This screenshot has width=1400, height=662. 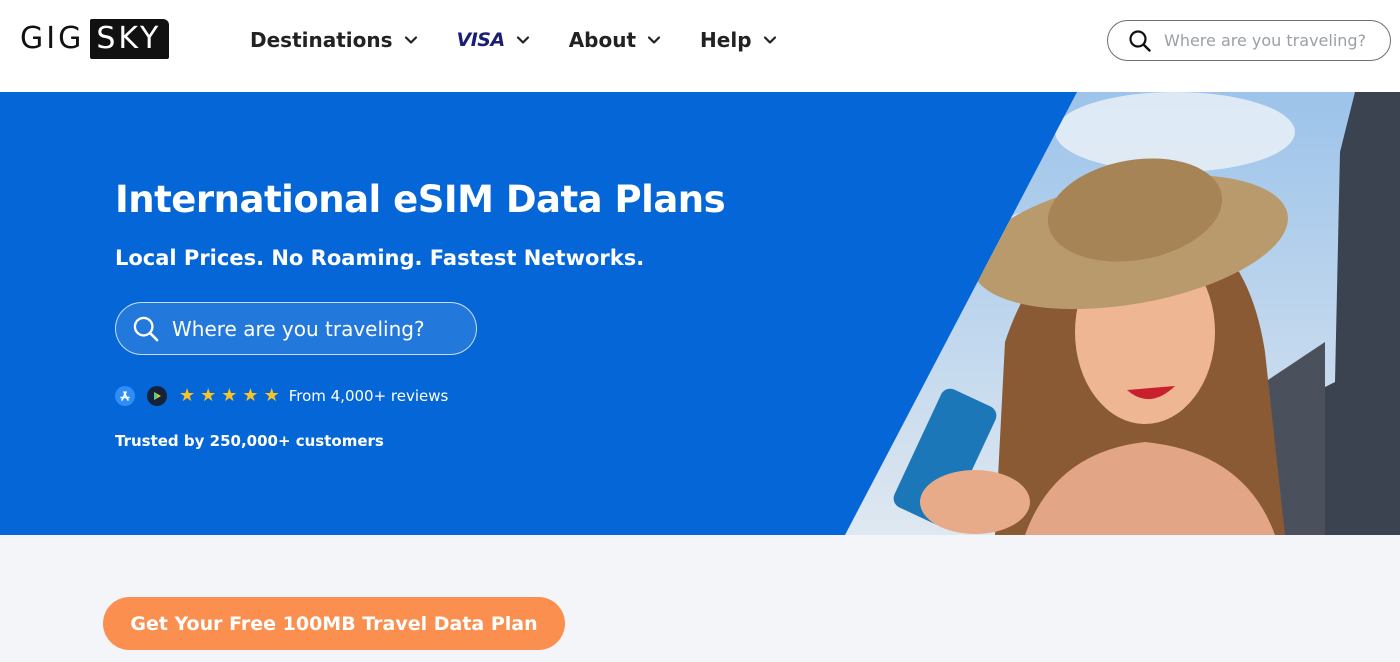 I want to click on header-search-box, so click(x=1249, y=40).